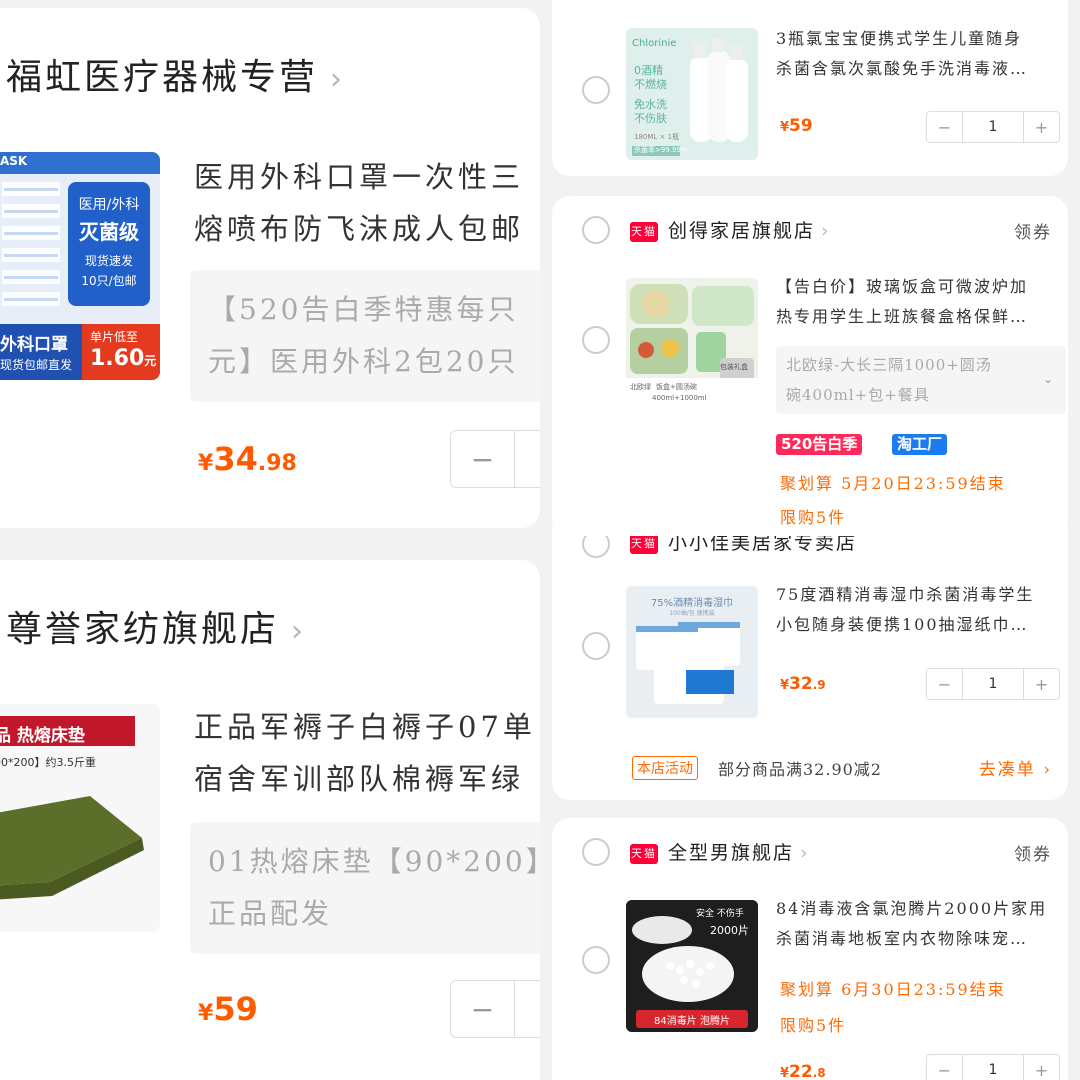  I want to click on image-text: 10只/包邮, so click(109, 281).